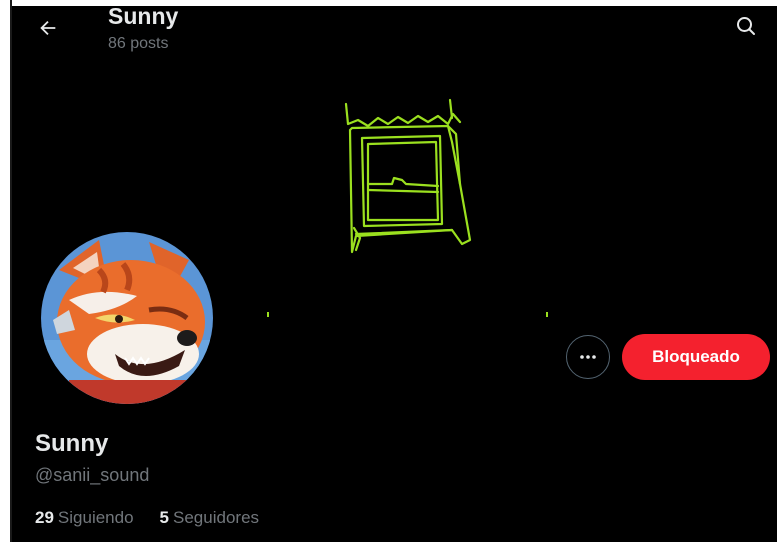 This screenshot has width=777, height=542. Describe the element at coordinates (164, 517) in the screenshot. I see `followers-count: 5` at that location.